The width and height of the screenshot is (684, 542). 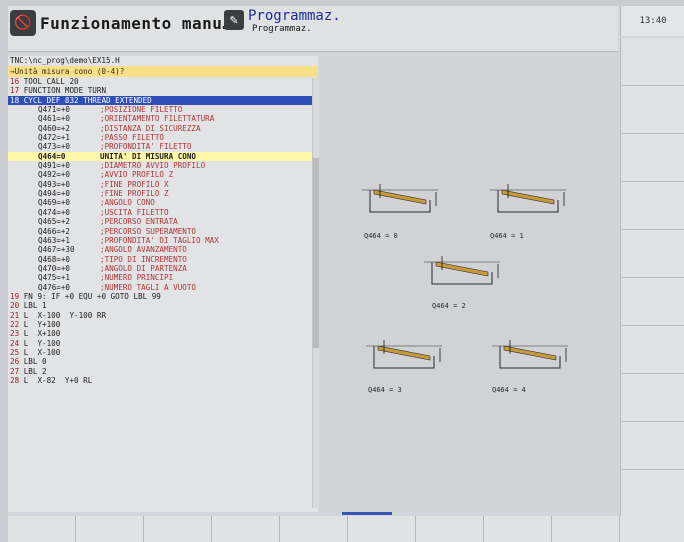 What do you see at coordinates (282, 21) in the screenshot?
I see `programming-mode: ✎ Programmaz. Programmaz.` at bounding box center [282, 21].